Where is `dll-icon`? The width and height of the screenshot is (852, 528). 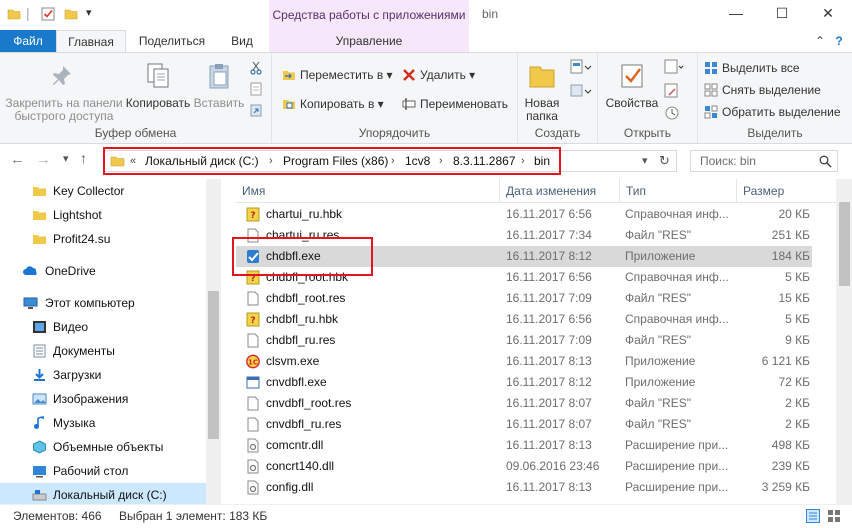 dll-icon is located at coordinates (253, 487).